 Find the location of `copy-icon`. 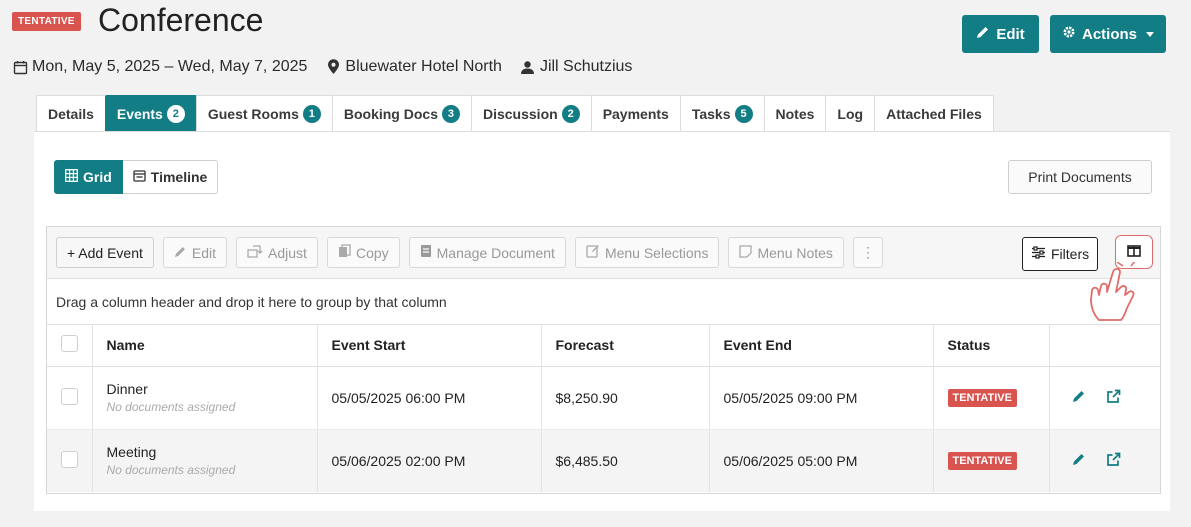

copy-icon is located at coordinates (344, 252).